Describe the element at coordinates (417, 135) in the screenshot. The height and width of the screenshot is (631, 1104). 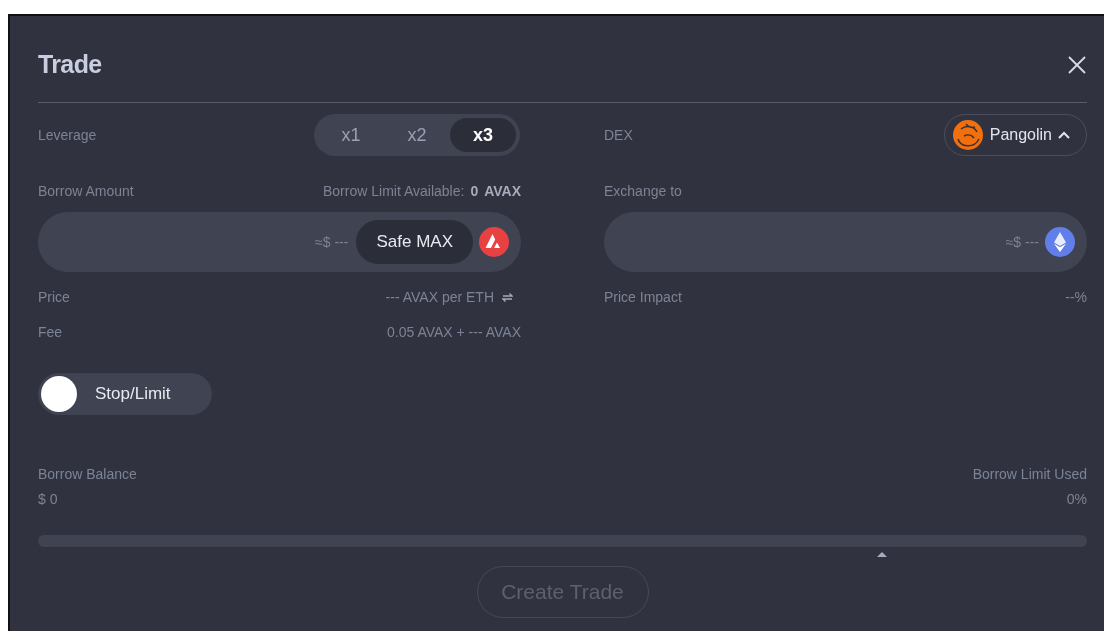
I see `leverage-tab: x2` at that location.